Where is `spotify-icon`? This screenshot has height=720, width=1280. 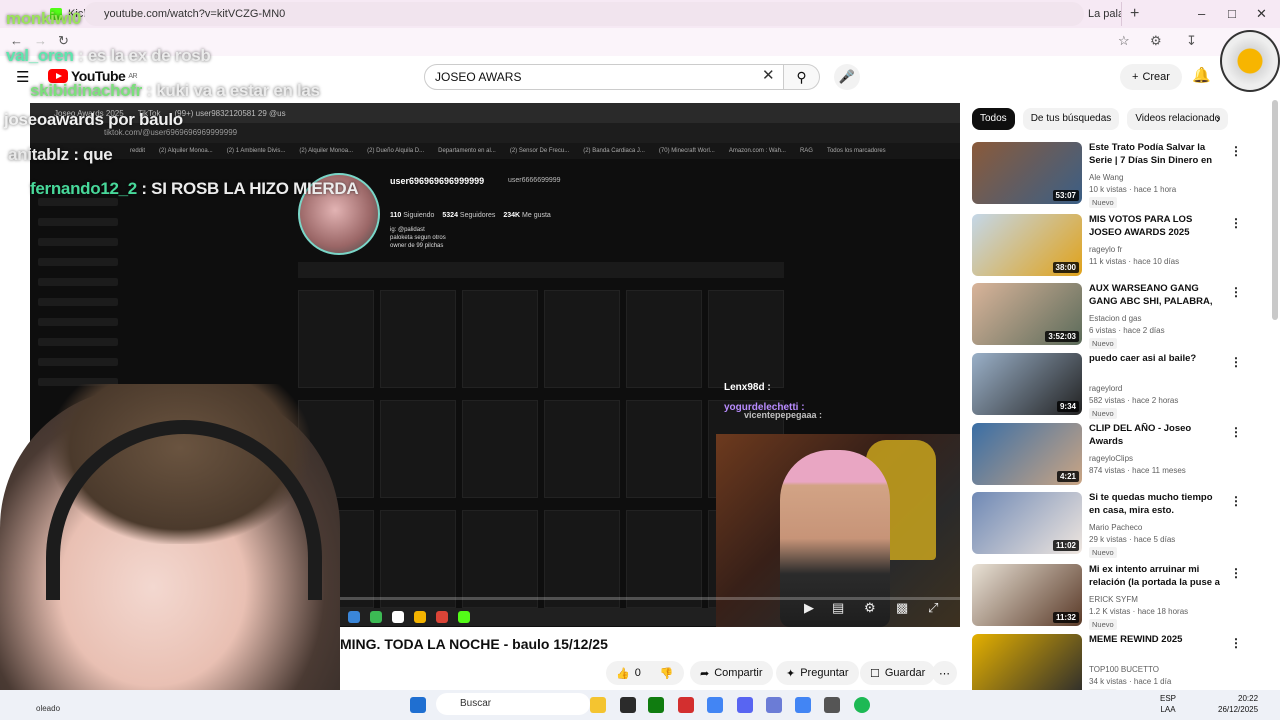
spotify-icon is located at coordinates (862, 705).